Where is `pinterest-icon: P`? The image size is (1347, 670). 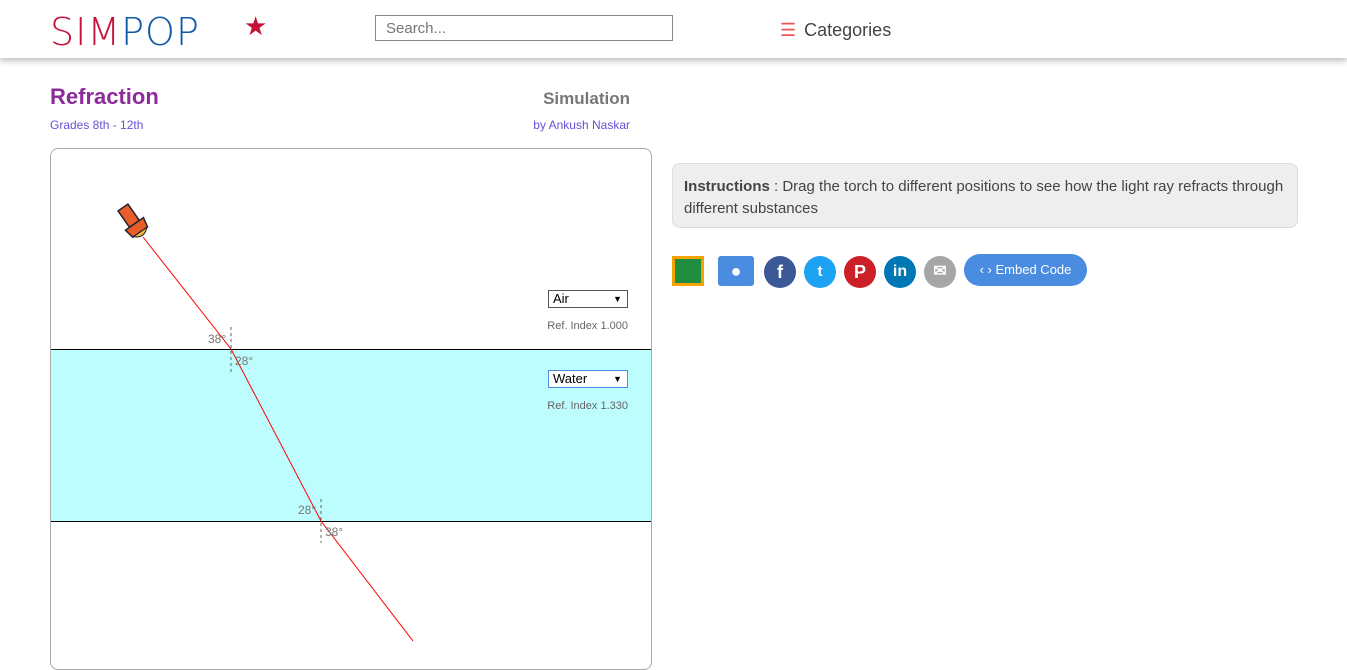 pinterest-icon: P is located at coordinates (860, 272).